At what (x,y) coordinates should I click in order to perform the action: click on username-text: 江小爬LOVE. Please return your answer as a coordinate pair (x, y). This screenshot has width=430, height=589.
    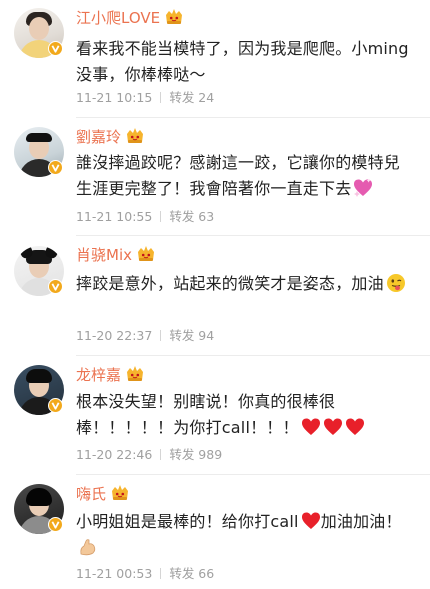
    Looking at the image, I should click on (118, 18).